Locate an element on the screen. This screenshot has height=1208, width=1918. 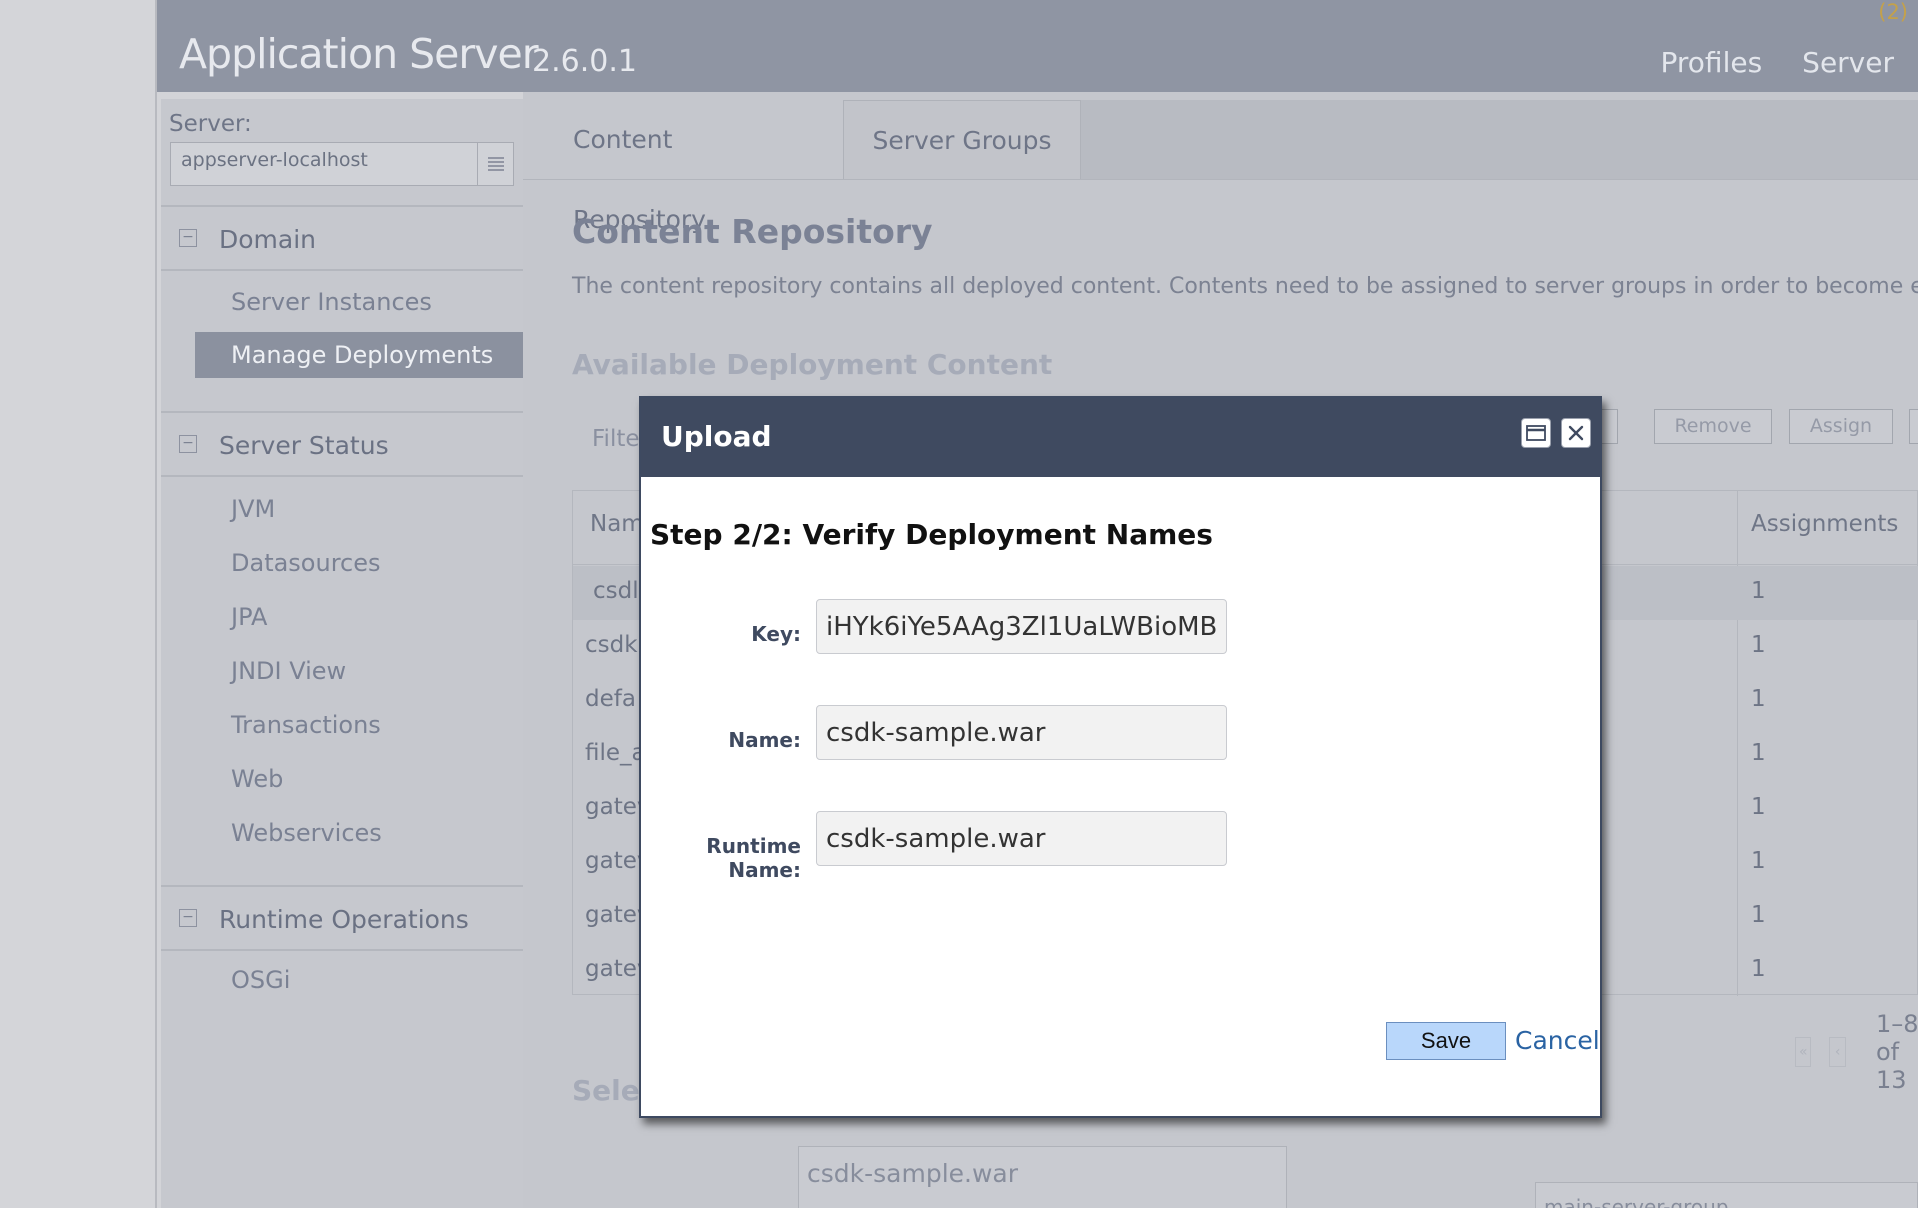
sidebar-item-datasources: Datasources is located at coordinates (359, 563).